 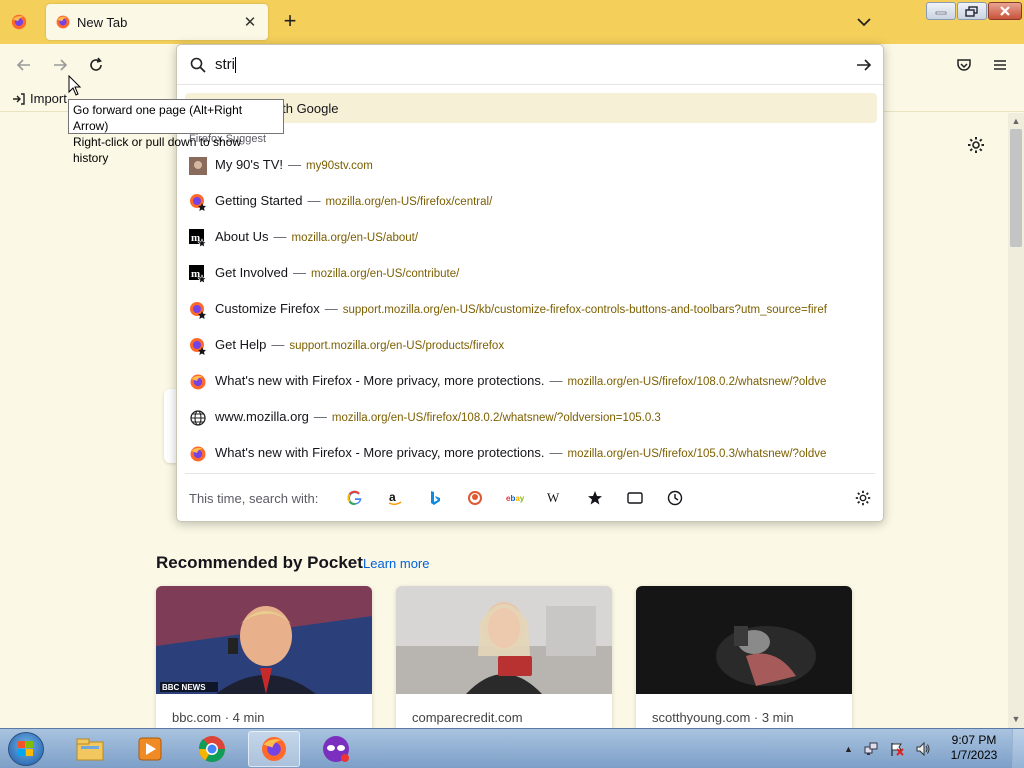 I want to click on pocket-card: scotthyoung.com · 3 min, so click(x=744, y=661).